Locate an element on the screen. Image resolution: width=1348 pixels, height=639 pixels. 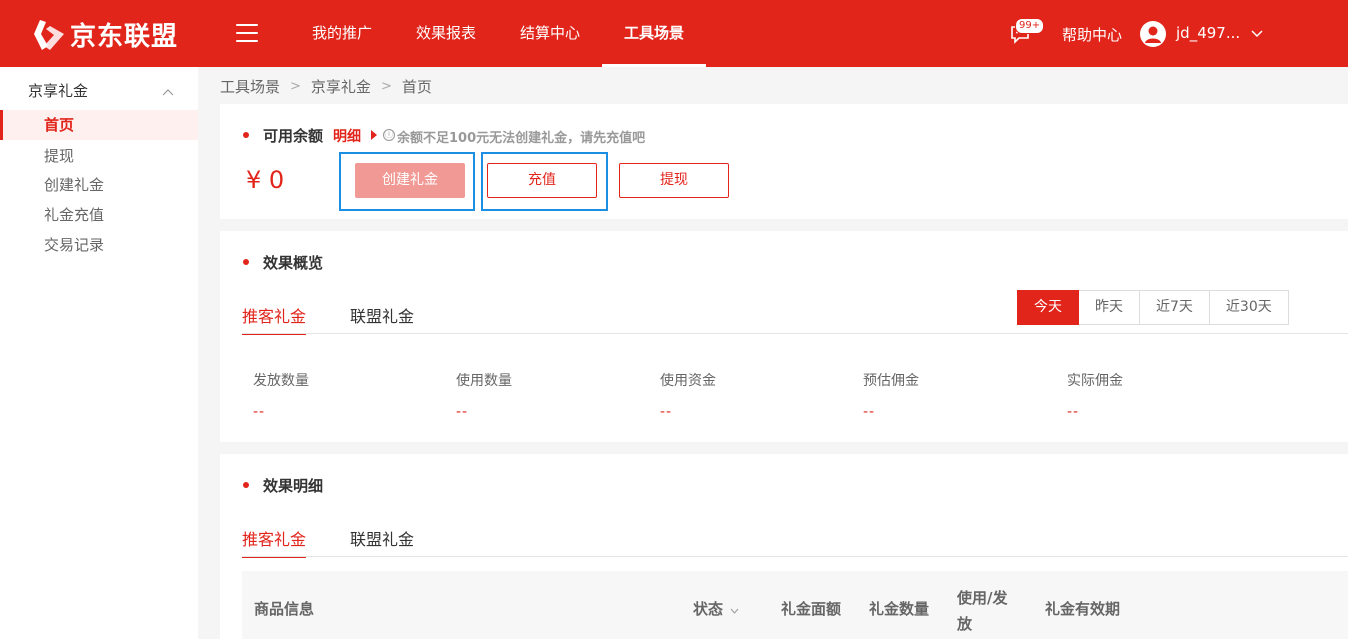
details-tabs: 推客礼金 联盟礼金 is located at coordinates (350, 542).